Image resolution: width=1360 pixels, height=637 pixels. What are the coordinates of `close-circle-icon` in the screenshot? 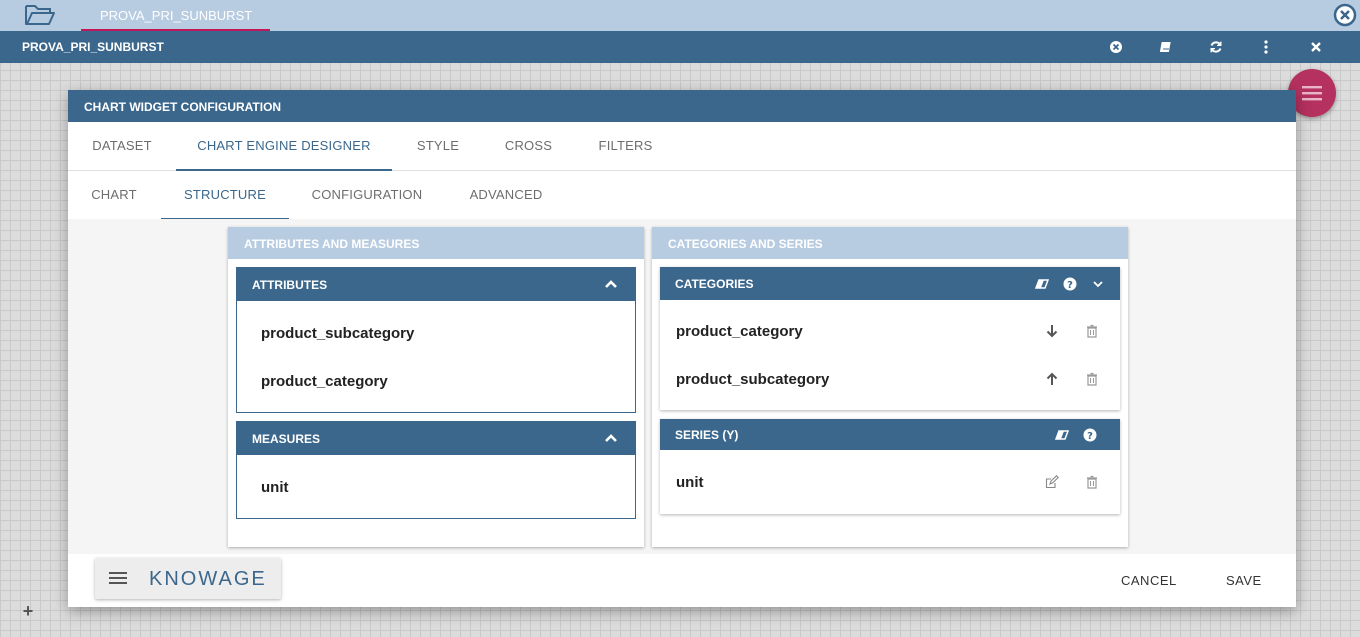 It's located at (1116, 47).